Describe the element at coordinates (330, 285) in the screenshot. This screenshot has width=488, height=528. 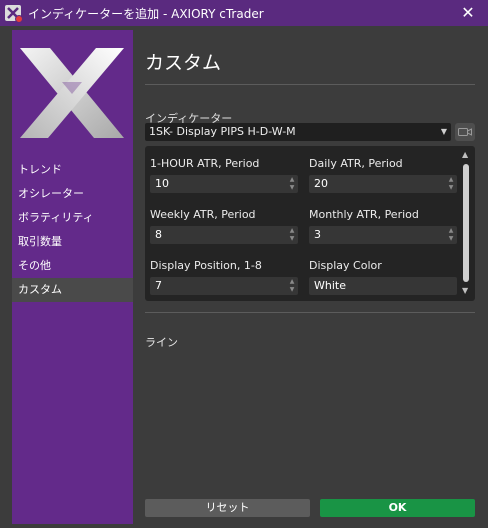
I see `param-value: White` at that location.